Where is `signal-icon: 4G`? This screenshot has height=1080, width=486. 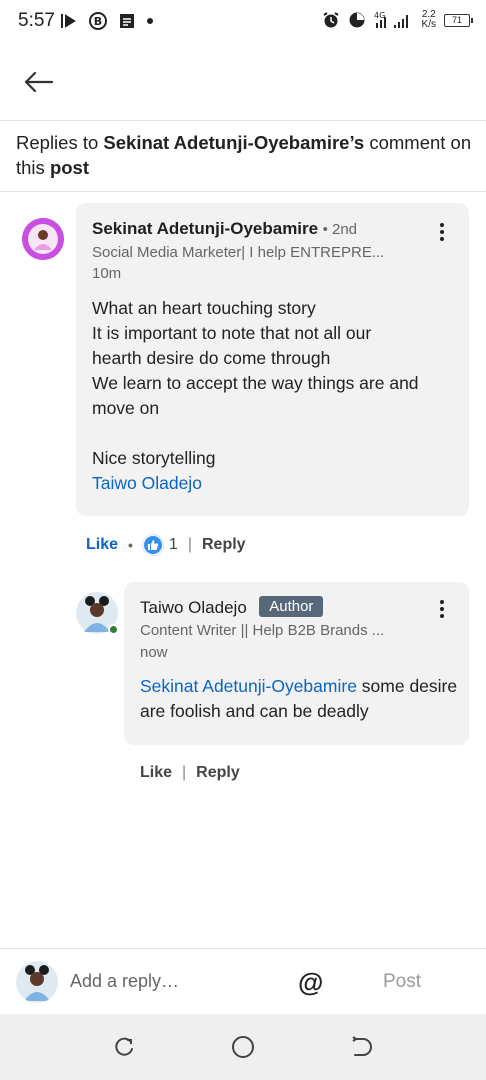
signal-icon: 4G is located at coordinates (394, 20).